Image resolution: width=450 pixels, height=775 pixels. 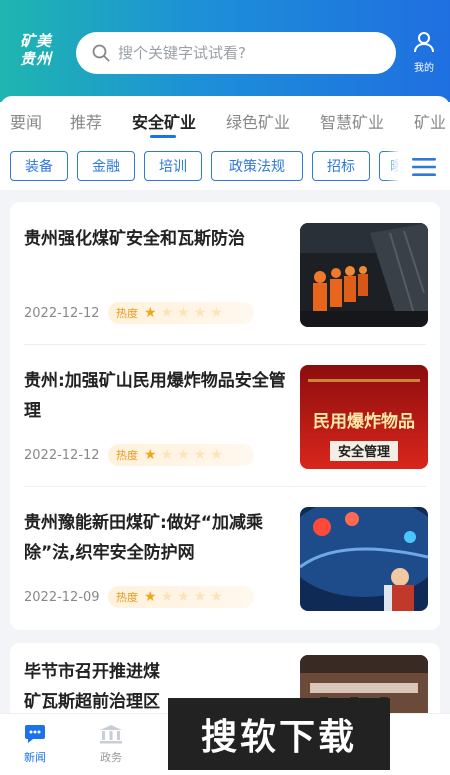 I want to click on article-date: 2022-12-09, so click(x=62, y=597).